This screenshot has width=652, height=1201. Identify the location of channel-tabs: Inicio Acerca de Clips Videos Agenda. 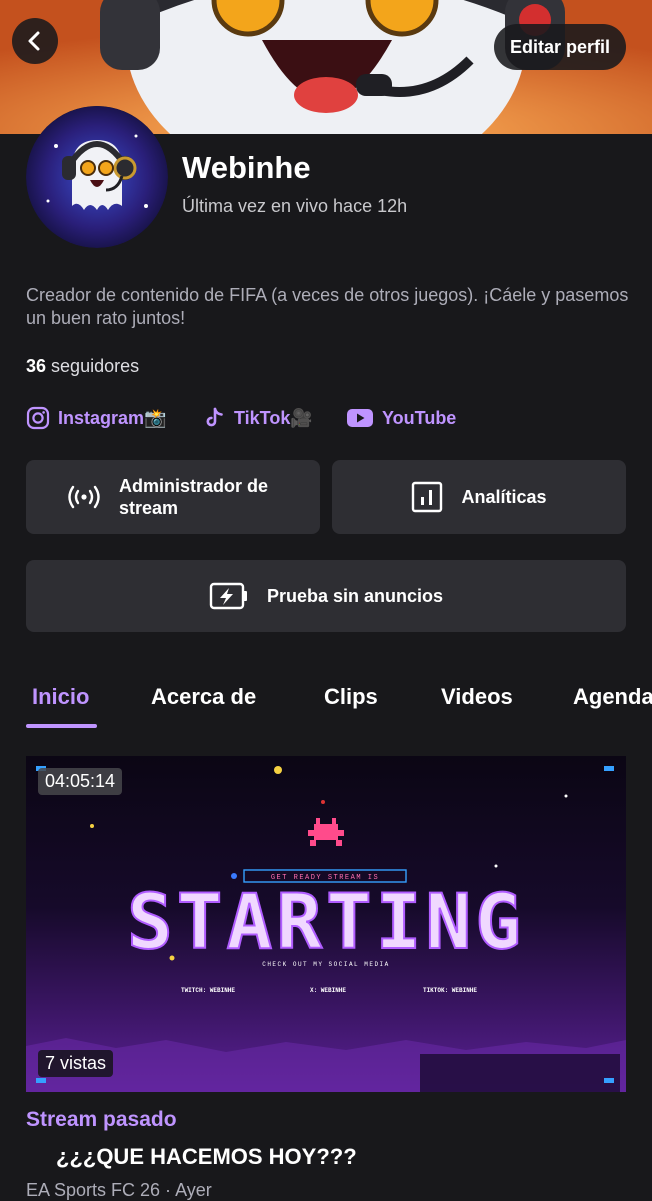
(326, 704).